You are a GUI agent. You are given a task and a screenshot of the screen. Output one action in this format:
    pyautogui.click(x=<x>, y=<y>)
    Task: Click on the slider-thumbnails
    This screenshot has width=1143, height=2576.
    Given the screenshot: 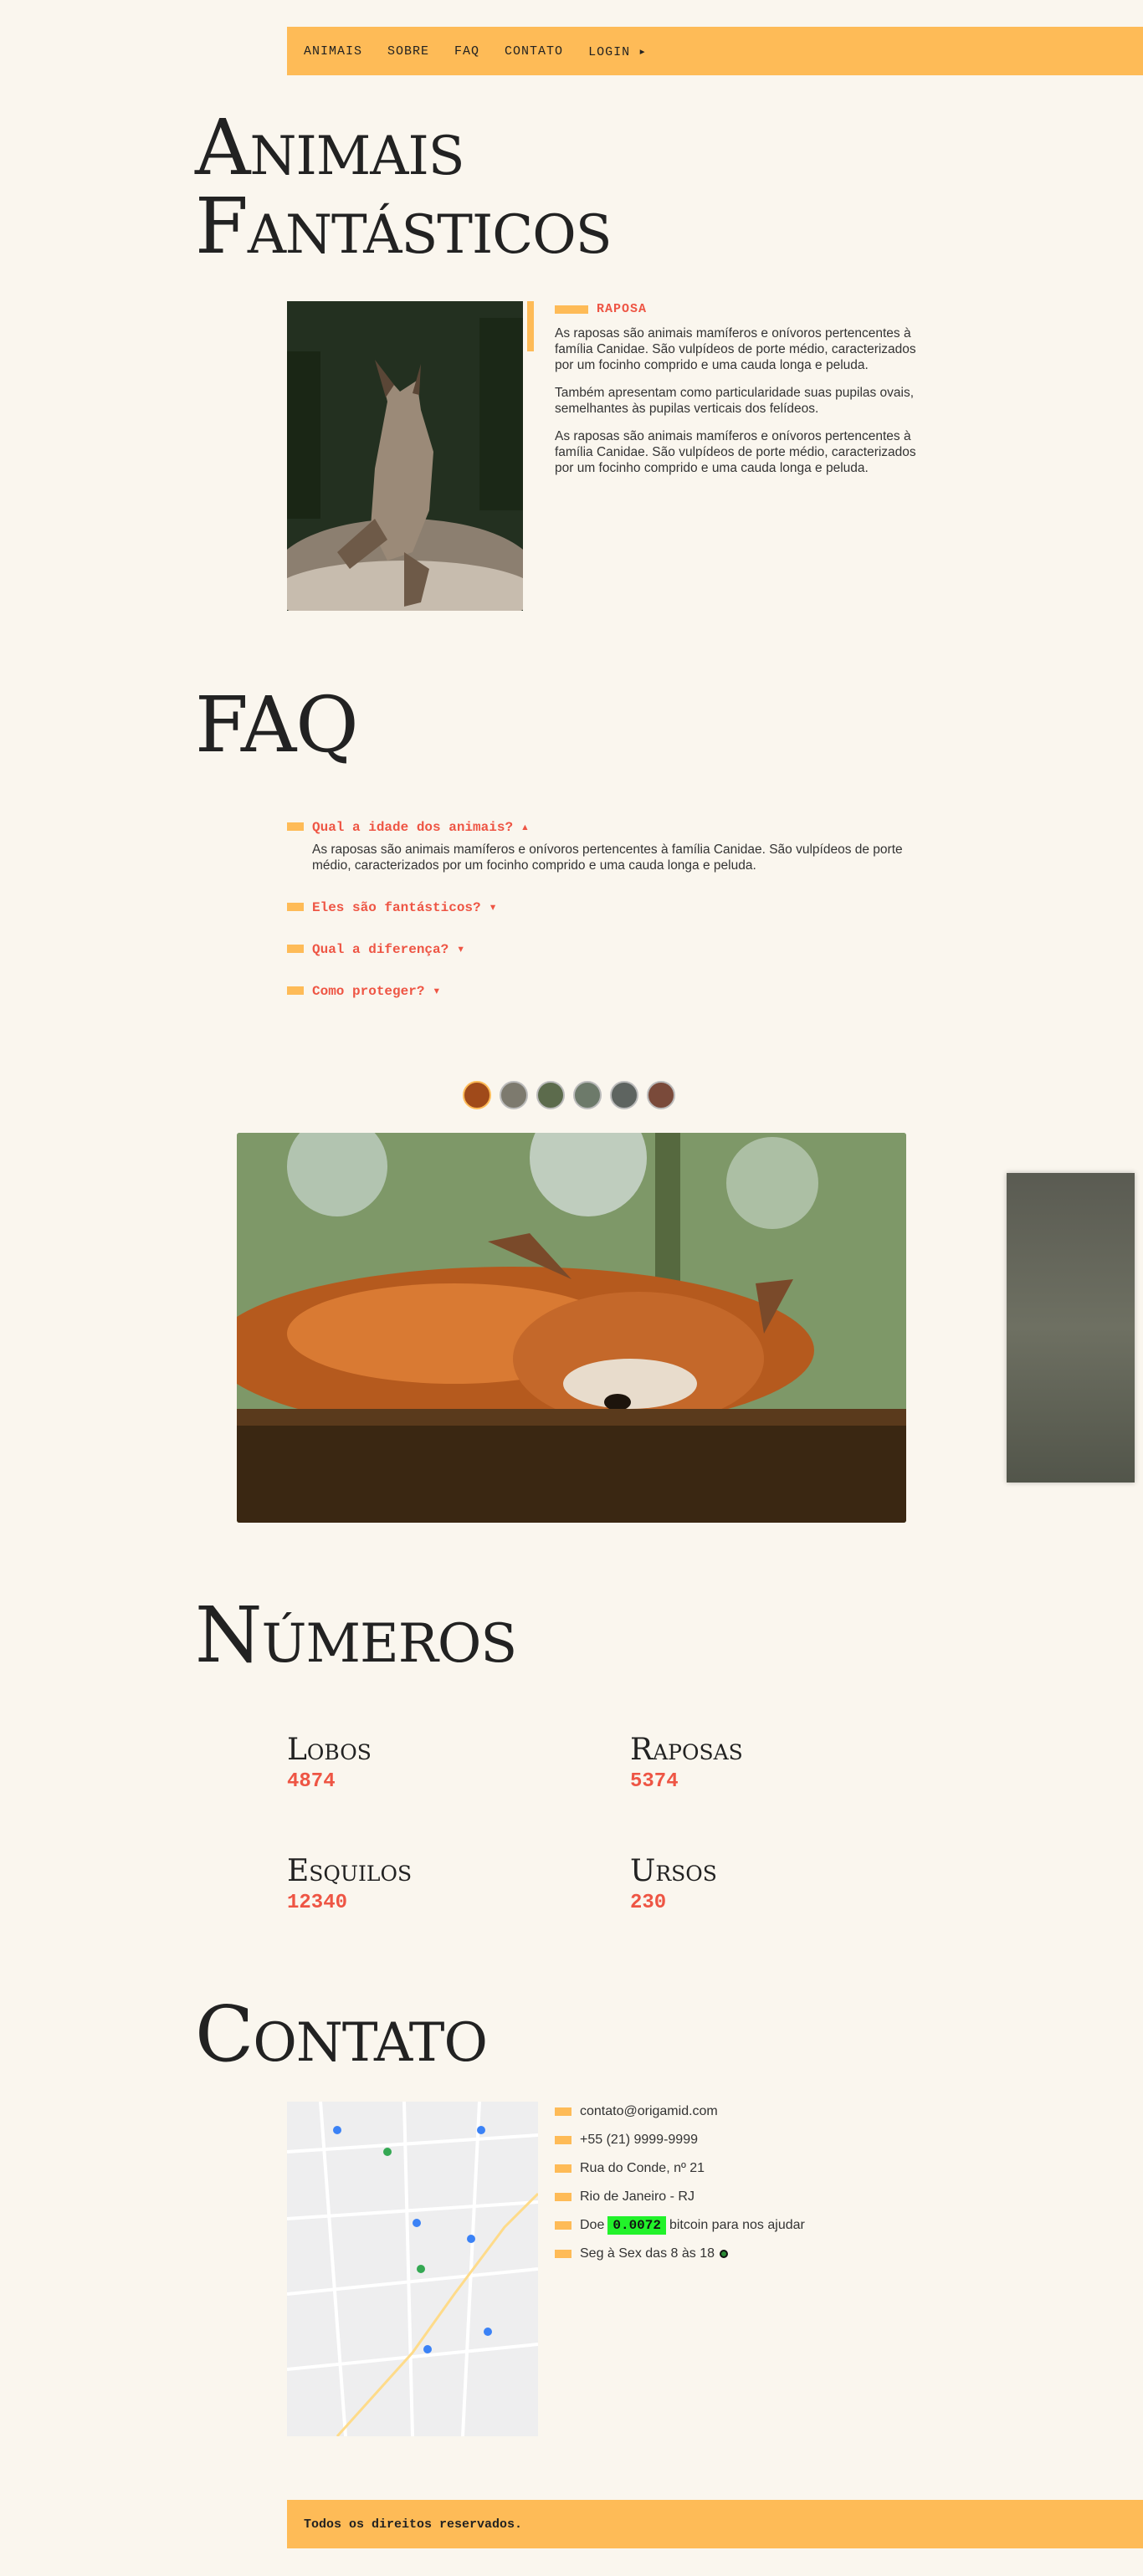 What is the action you would take?
    pyautogui.click(x=573, y=1095)
    